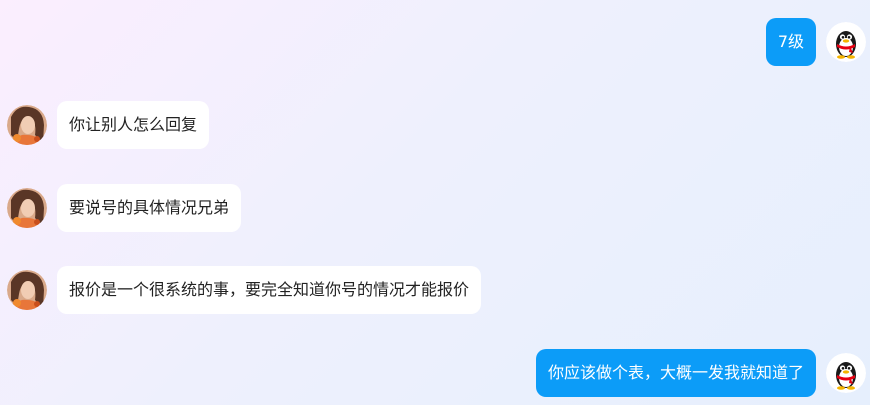 This screenshot has width=870, height=405. What do you see at coordinates (133, 125) in the screenshot?
I see `message-bubble-incoming: 你让别人怎么回复` at bounding box center [133, 125].